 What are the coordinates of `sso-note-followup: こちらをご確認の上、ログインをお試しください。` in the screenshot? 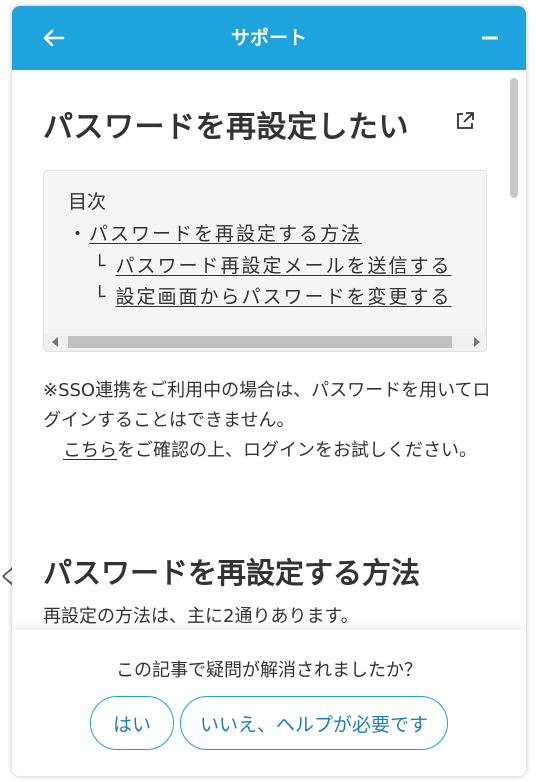 It's located at (270, 449).